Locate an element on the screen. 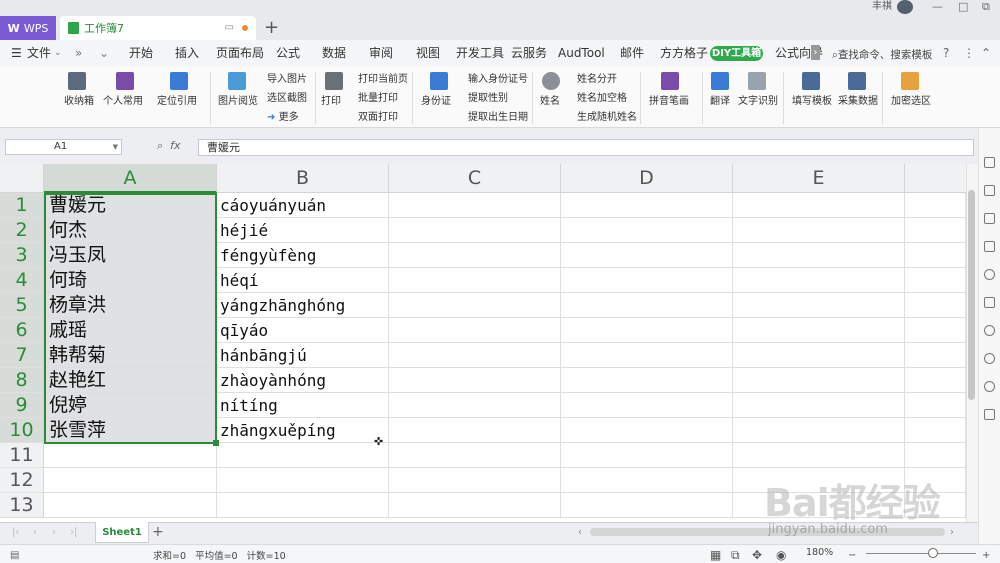 The height and width of the screenshot is (563, 1000). help-icon: ? is located at coordinates (946, 53).